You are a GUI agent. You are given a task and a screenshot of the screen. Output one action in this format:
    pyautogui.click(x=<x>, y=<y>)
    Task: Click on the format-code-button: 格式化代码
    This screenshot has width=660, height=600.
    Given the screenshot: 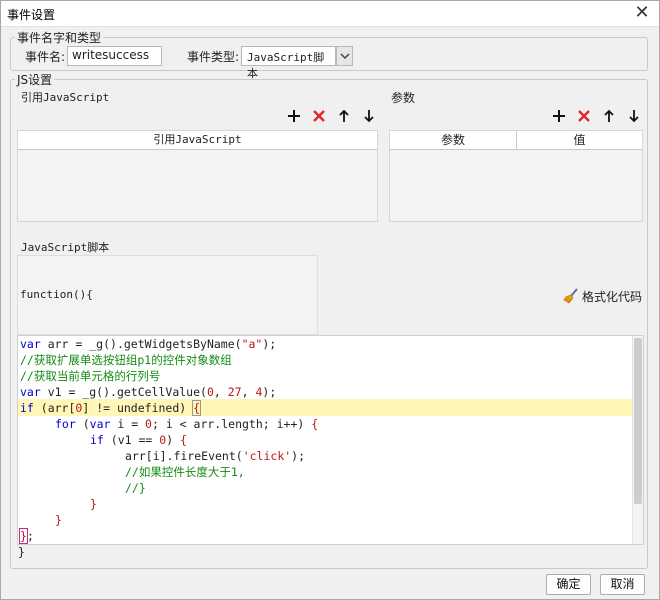 What is the action you would take?
    pyautogui.click(x=602, y=296)
    